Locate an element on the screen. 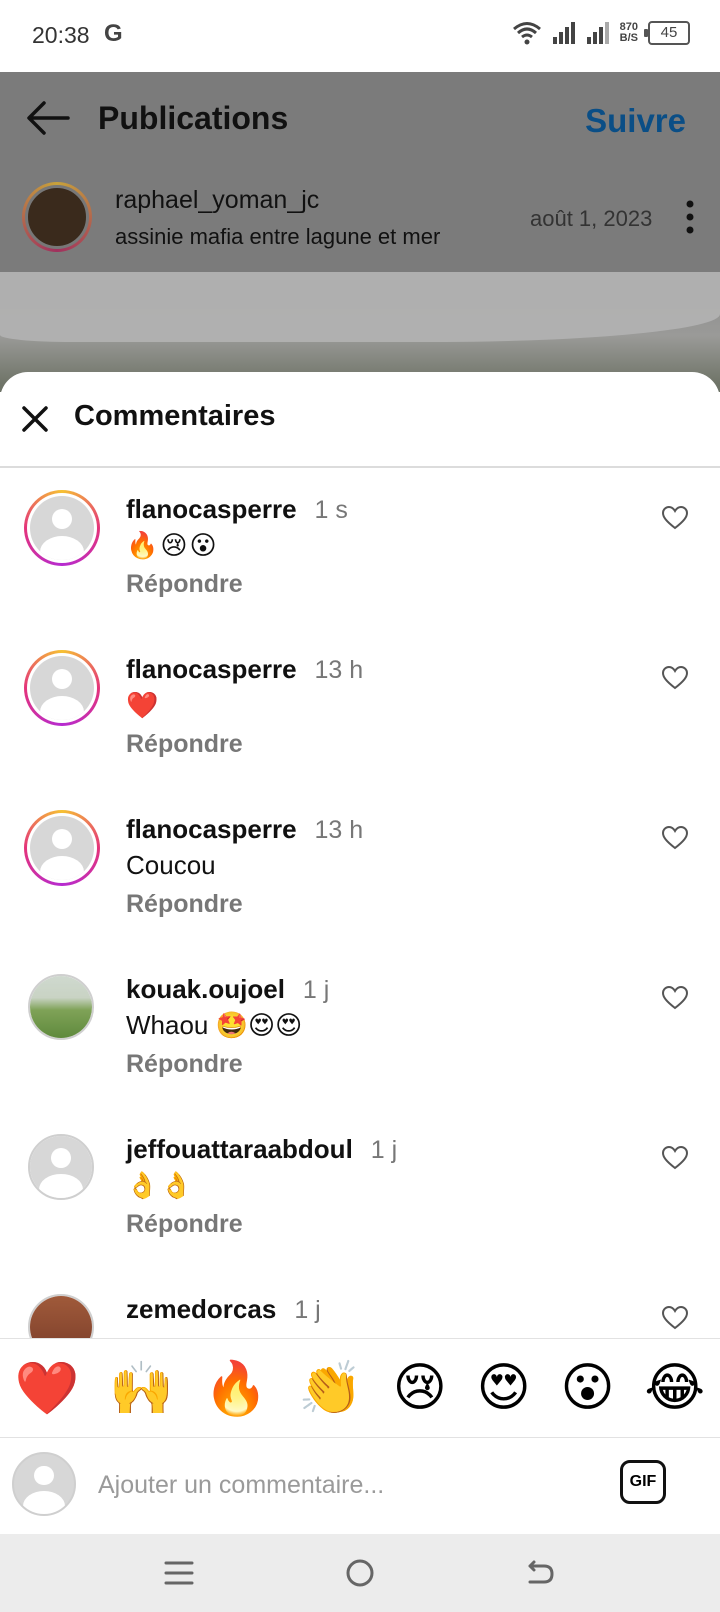 The height and width of the screenshot is (1612, 720). network-speed-unit: B/S is located at coordinates (628, 38).